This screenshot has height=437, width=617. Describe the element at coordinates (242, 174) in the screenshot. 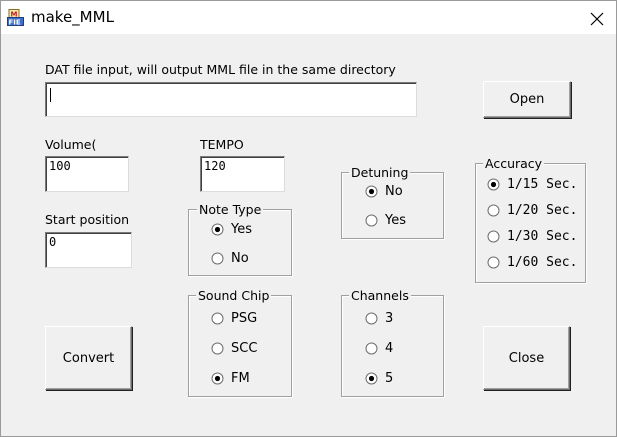

I see `tempo-field: 120` at that location.